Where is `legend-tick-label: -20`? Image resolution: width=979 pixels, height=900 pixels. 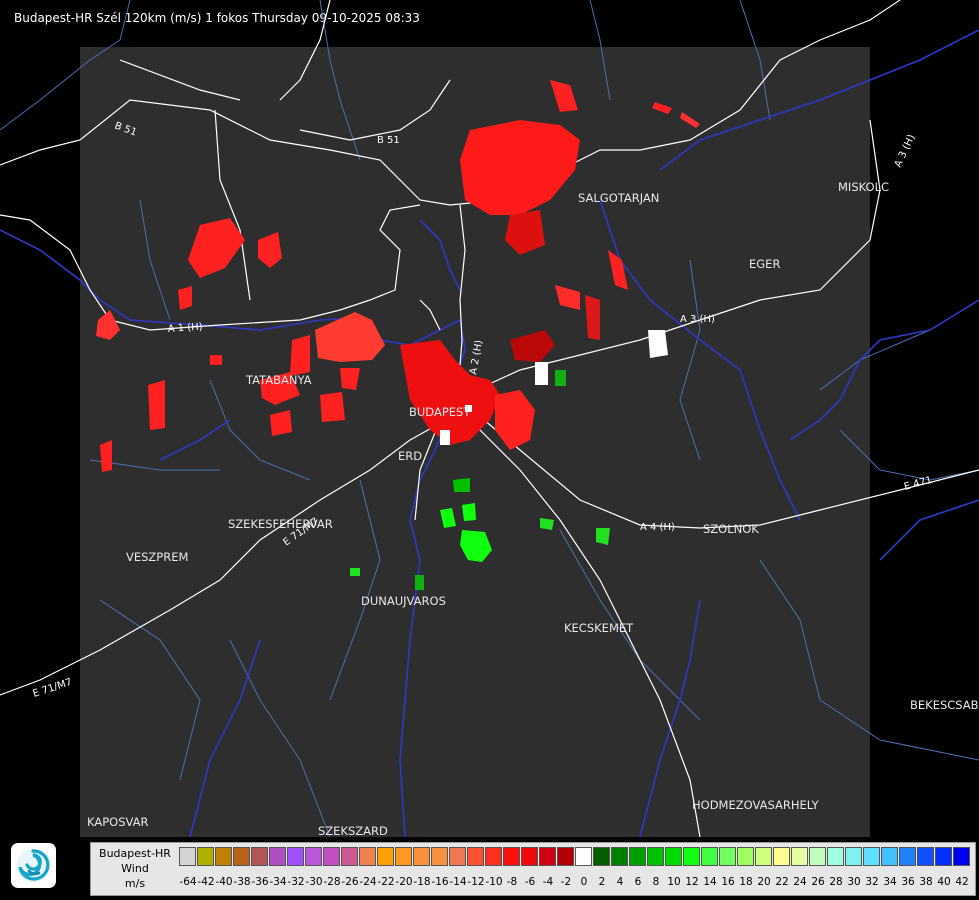
legend-tick-label: -20 is located at coordinates (404, 882).